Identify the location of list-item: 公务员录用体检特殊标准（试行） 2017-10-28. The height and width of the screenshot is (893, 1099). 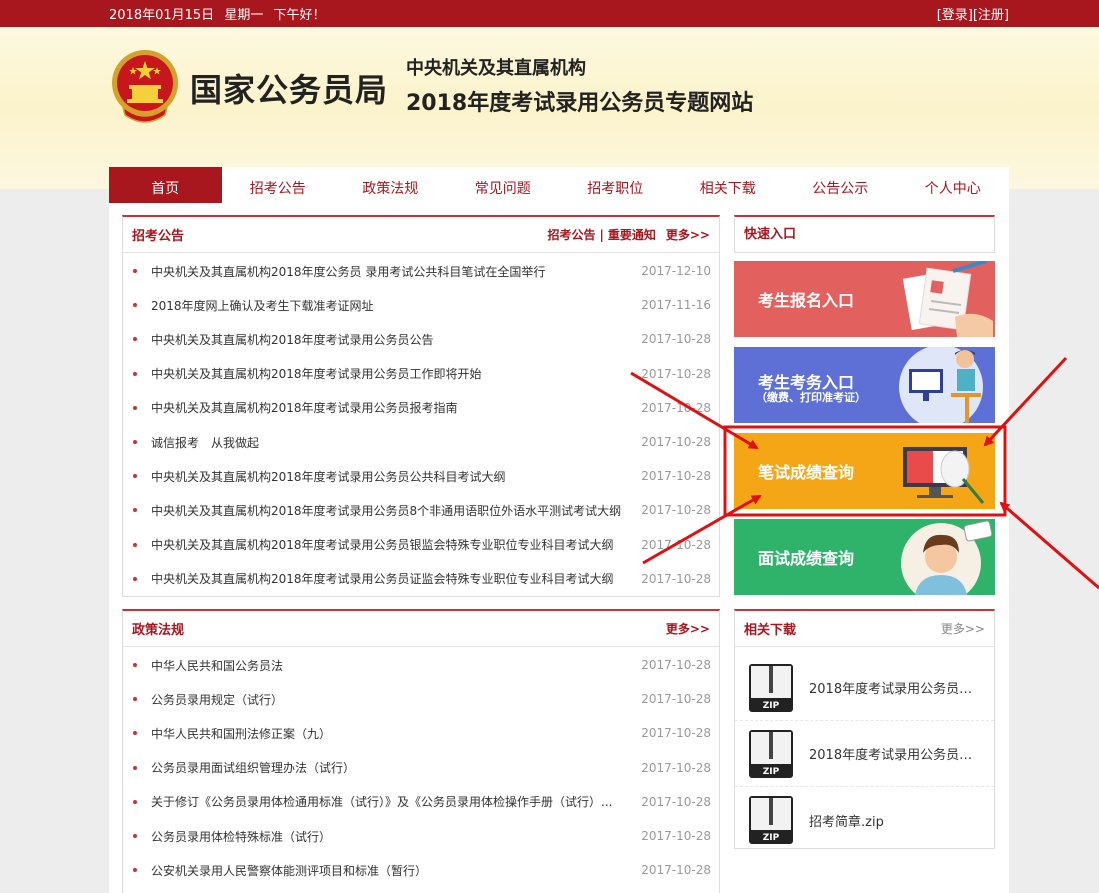
(421, 836).